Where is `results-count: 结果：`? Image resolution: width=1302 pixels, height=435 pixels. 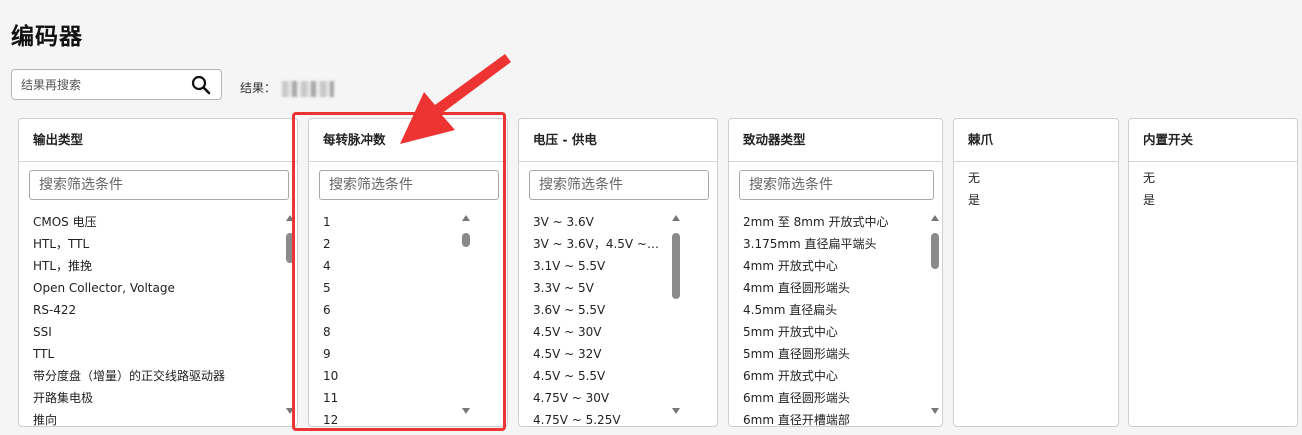 results-count: 结果： is located at coordinates (287, 88).